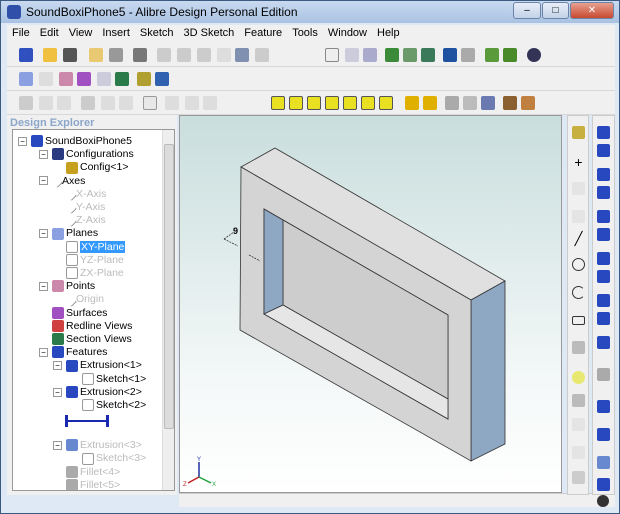 The height and width of the screenshot is (514, 620). What do you see at coordinates (428, 55) in the screenshot?
I see `zoom-fit-icon` at bounding box center [428, 55].